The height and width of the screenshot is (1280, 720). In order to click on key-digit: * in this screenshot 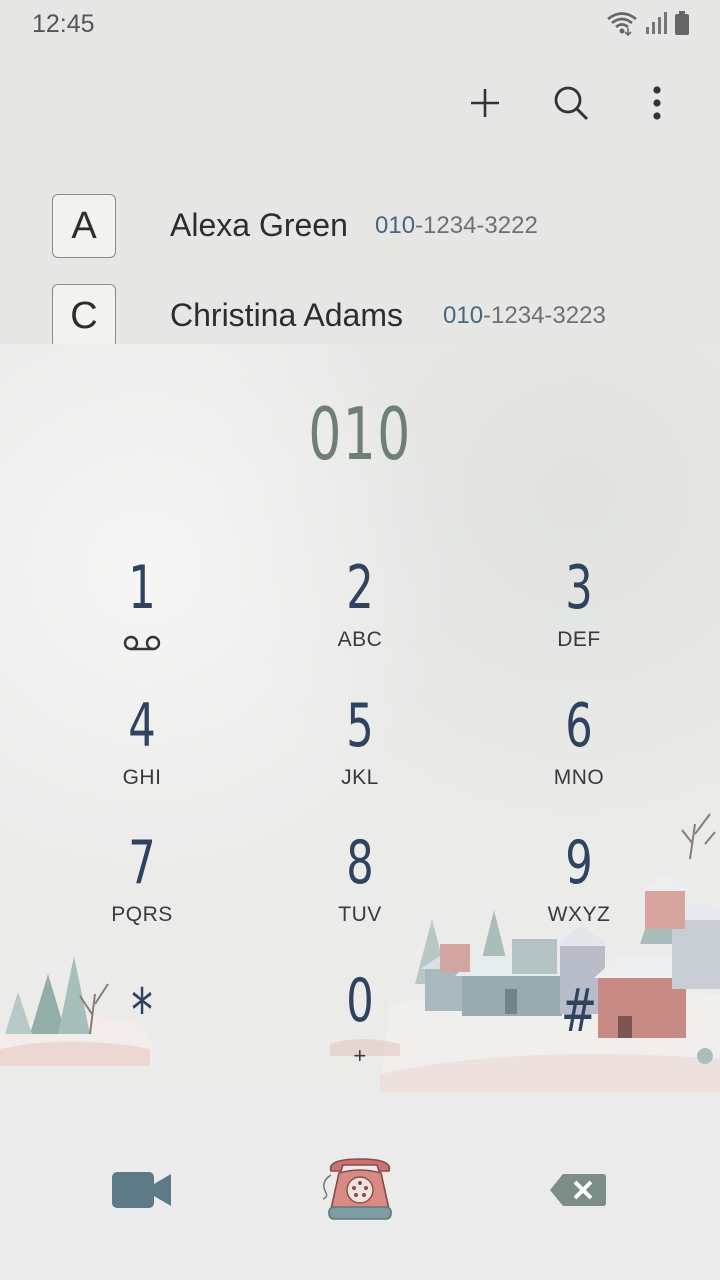, I will do `click(142, 1011)`.